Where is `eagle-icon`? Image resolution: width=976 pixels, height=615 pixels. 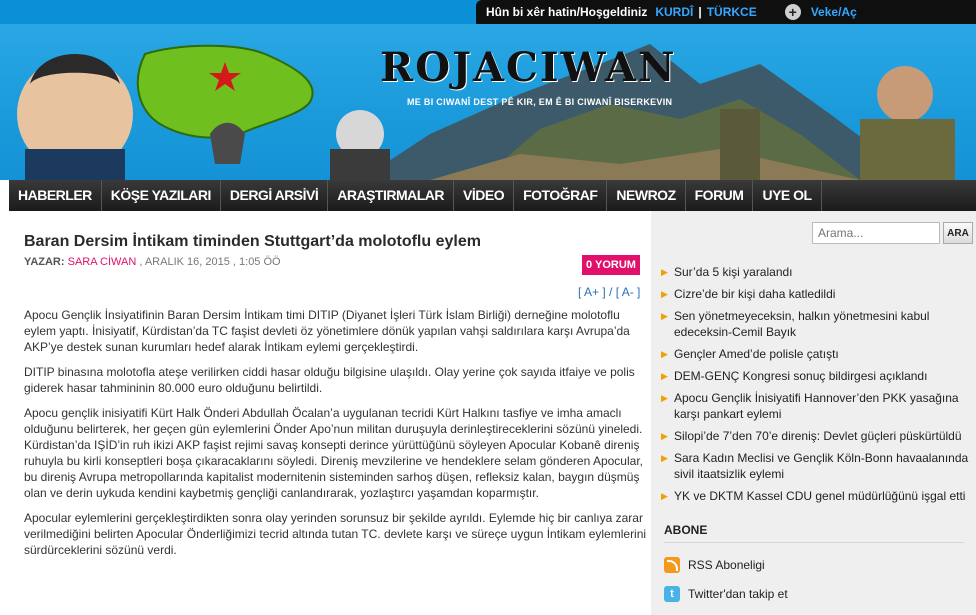
eagle-icon is located at coordinates (227, 143).